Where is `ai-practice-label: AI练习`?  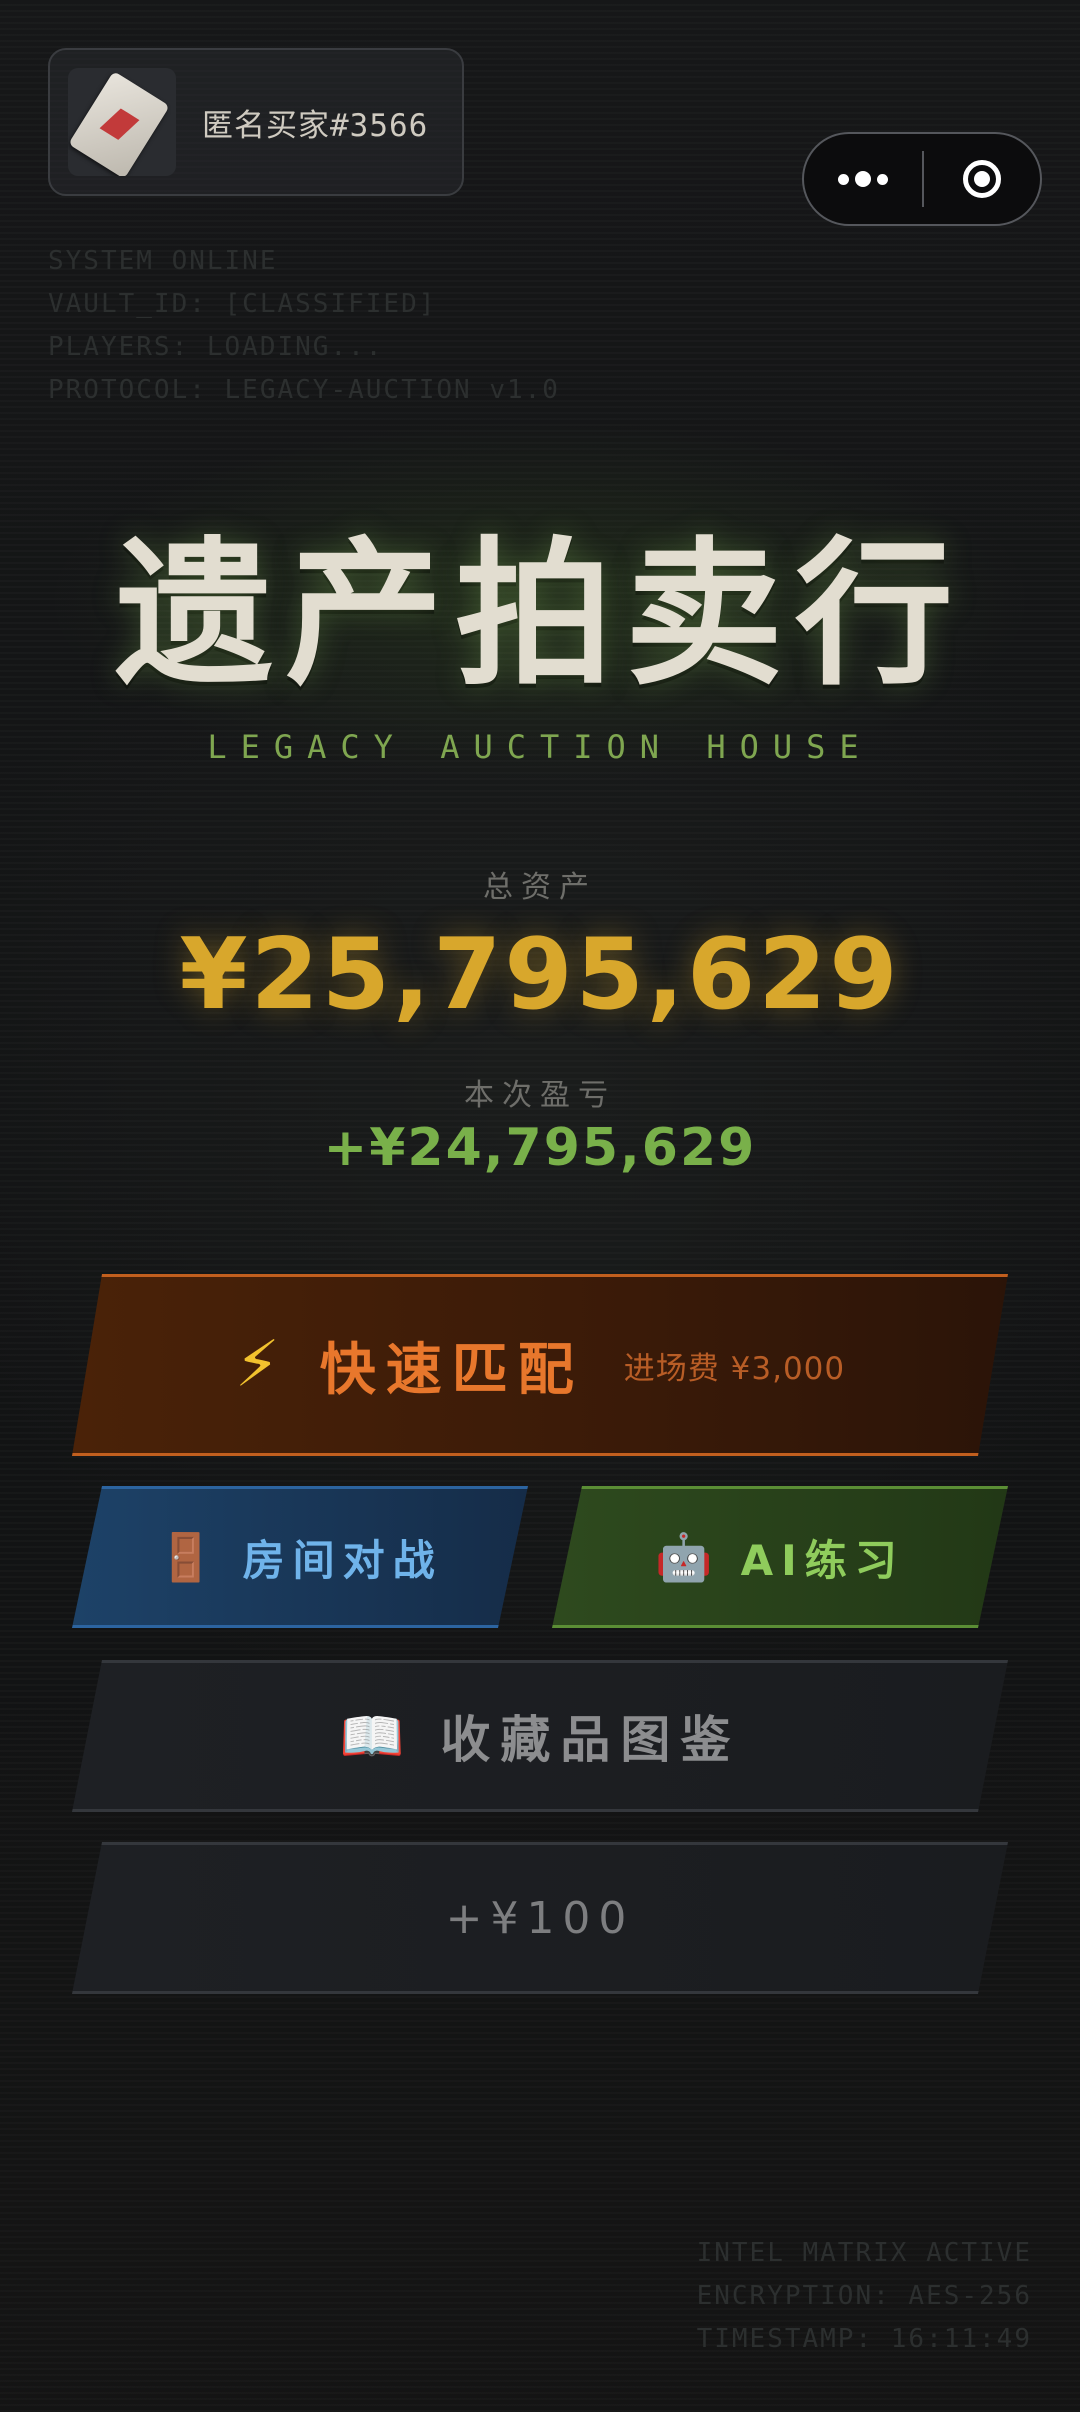
ai-practice-label: AI练习 is located at coordinates (822, 1560).